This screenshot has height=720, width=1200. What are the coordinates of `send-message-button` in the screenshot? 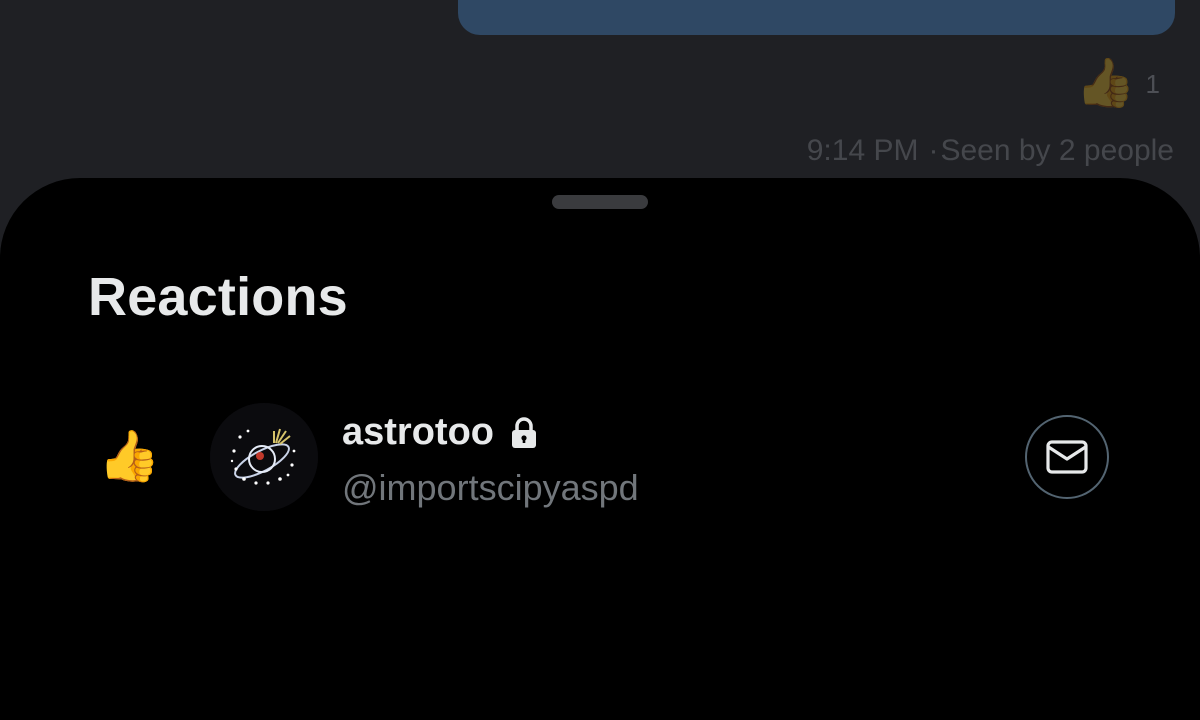 It's located at (1067, 457).